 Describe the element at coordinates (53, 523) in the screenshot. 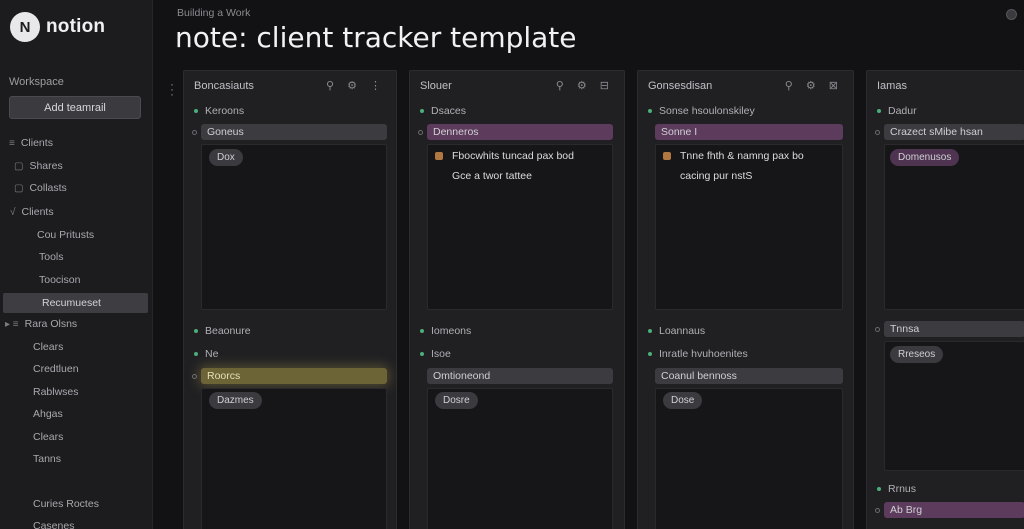

I see `sidebar-subitem: Casenes` at that location.